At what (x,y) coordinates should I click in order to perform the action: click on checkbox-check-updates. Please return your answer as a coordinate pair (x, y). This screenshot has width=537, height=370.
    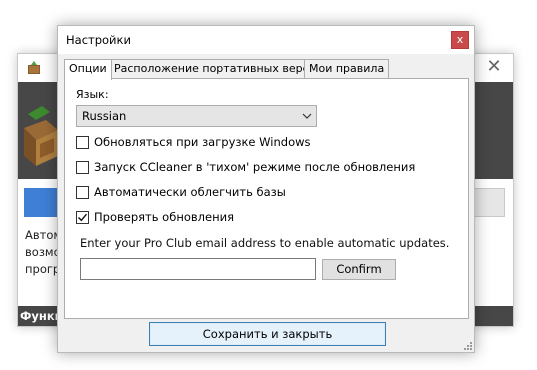
    Looking at the image, I should click on (82, 217).